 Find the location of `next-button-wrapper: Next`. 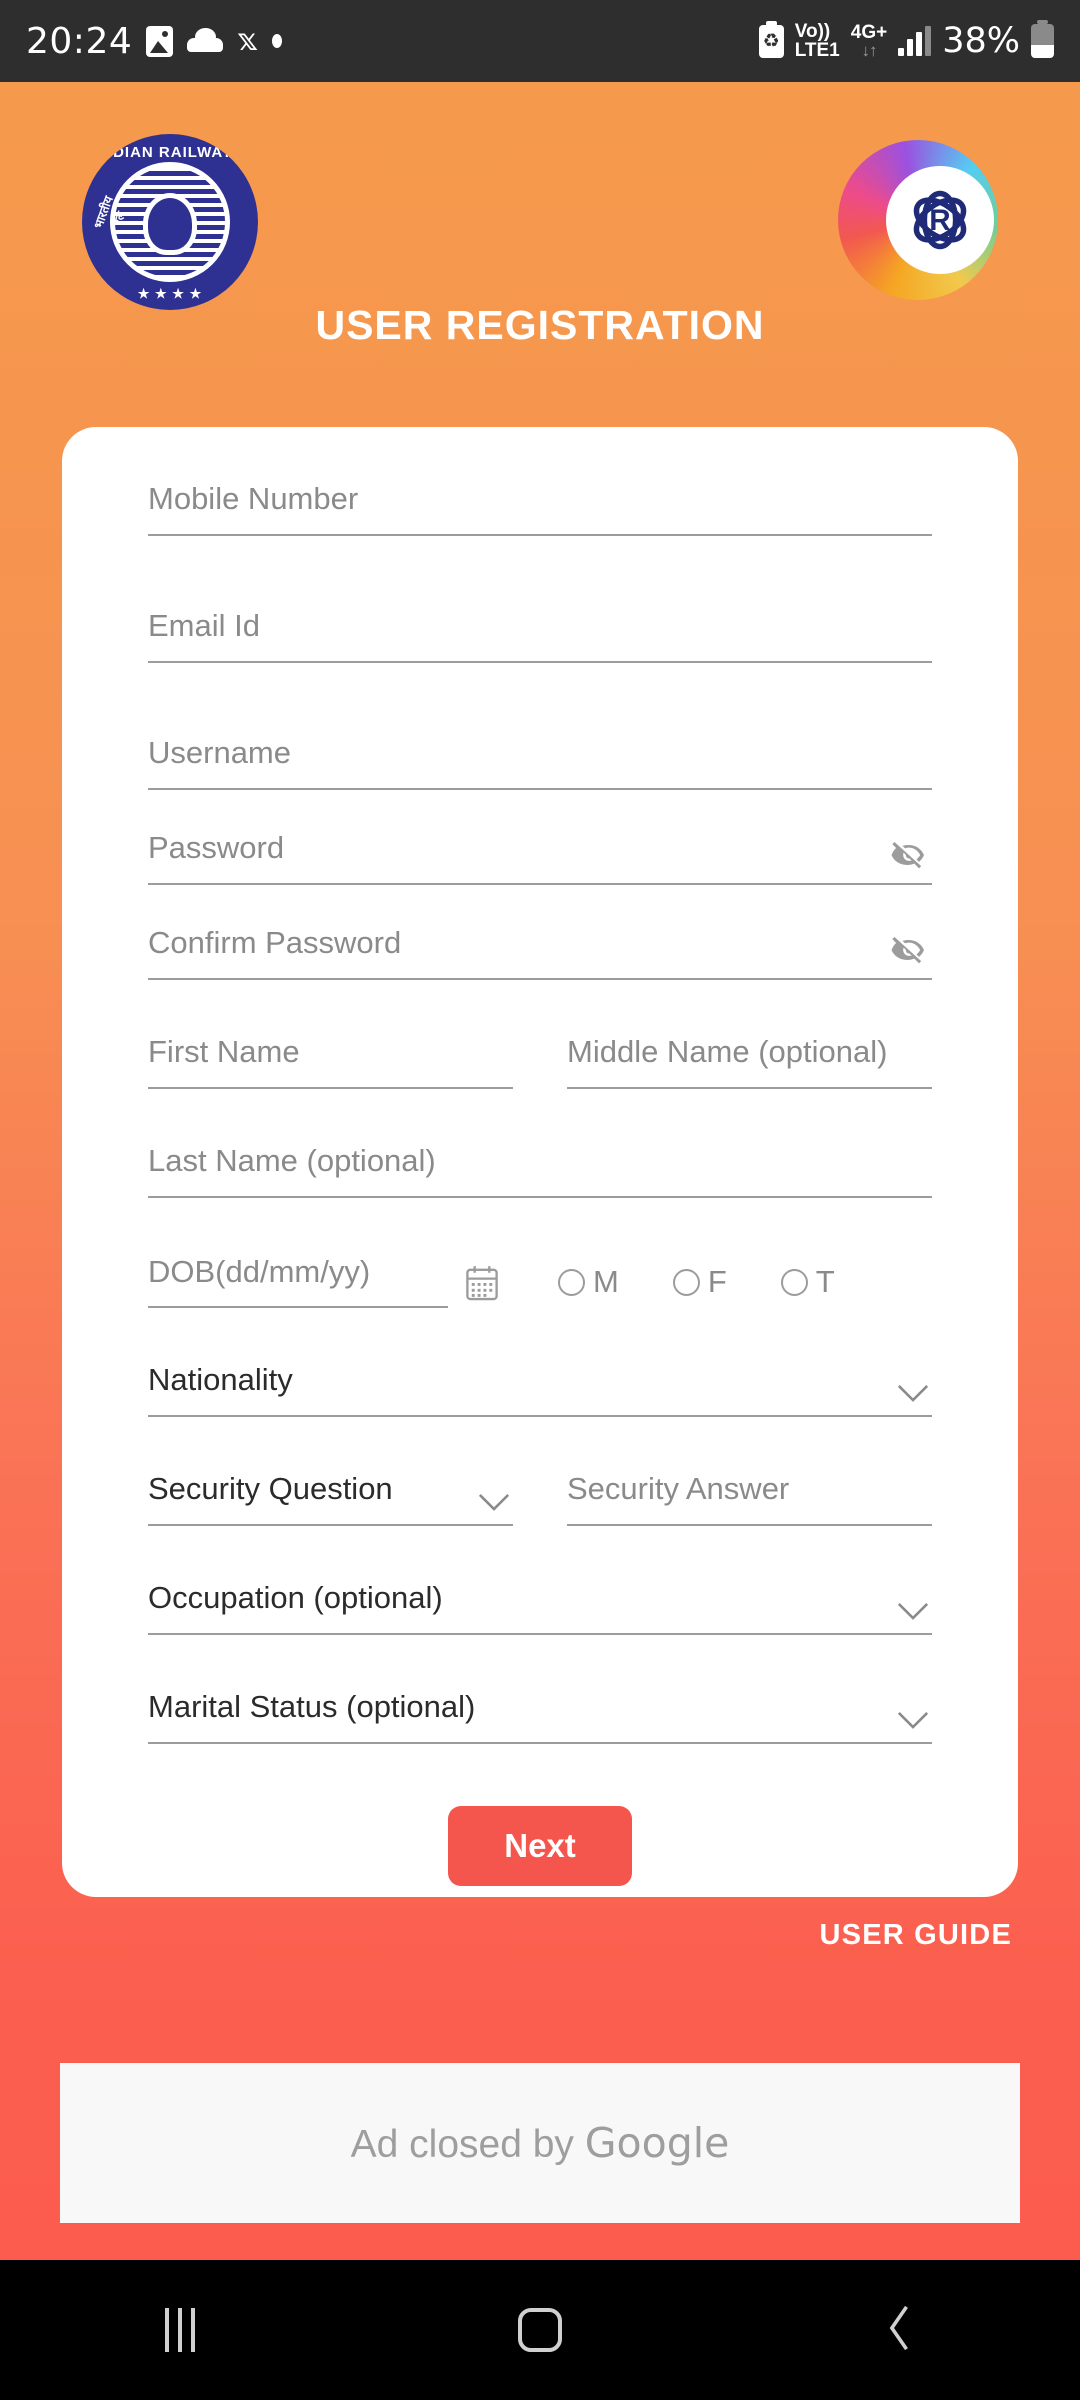

next-button-wrapper: Next is located at coordinates (540, 1846).